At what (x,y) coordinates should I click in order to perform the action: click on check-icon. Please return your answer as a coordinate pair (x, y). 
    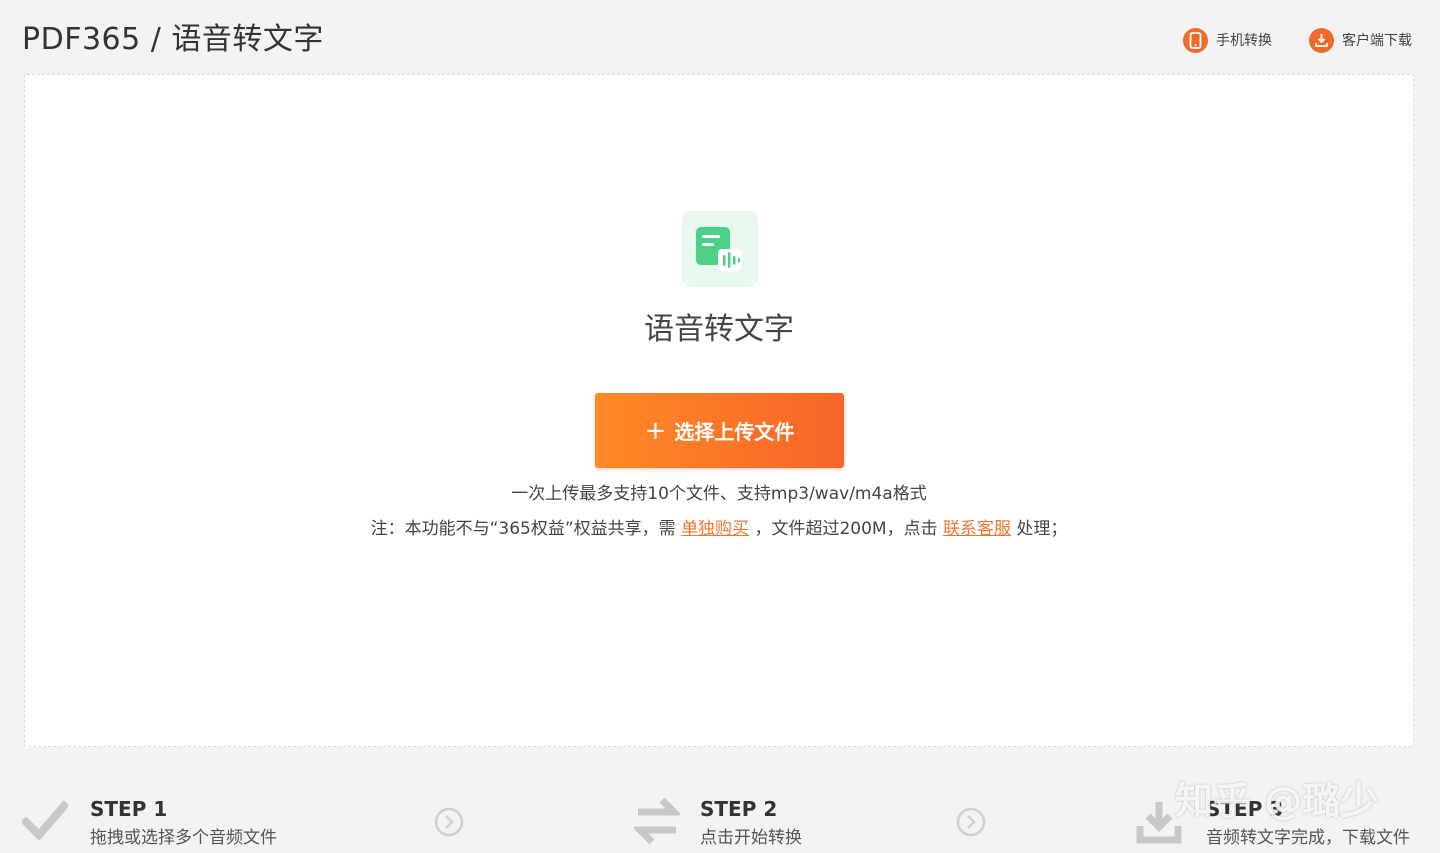
    Looking at the image, I should click on (45, 822).